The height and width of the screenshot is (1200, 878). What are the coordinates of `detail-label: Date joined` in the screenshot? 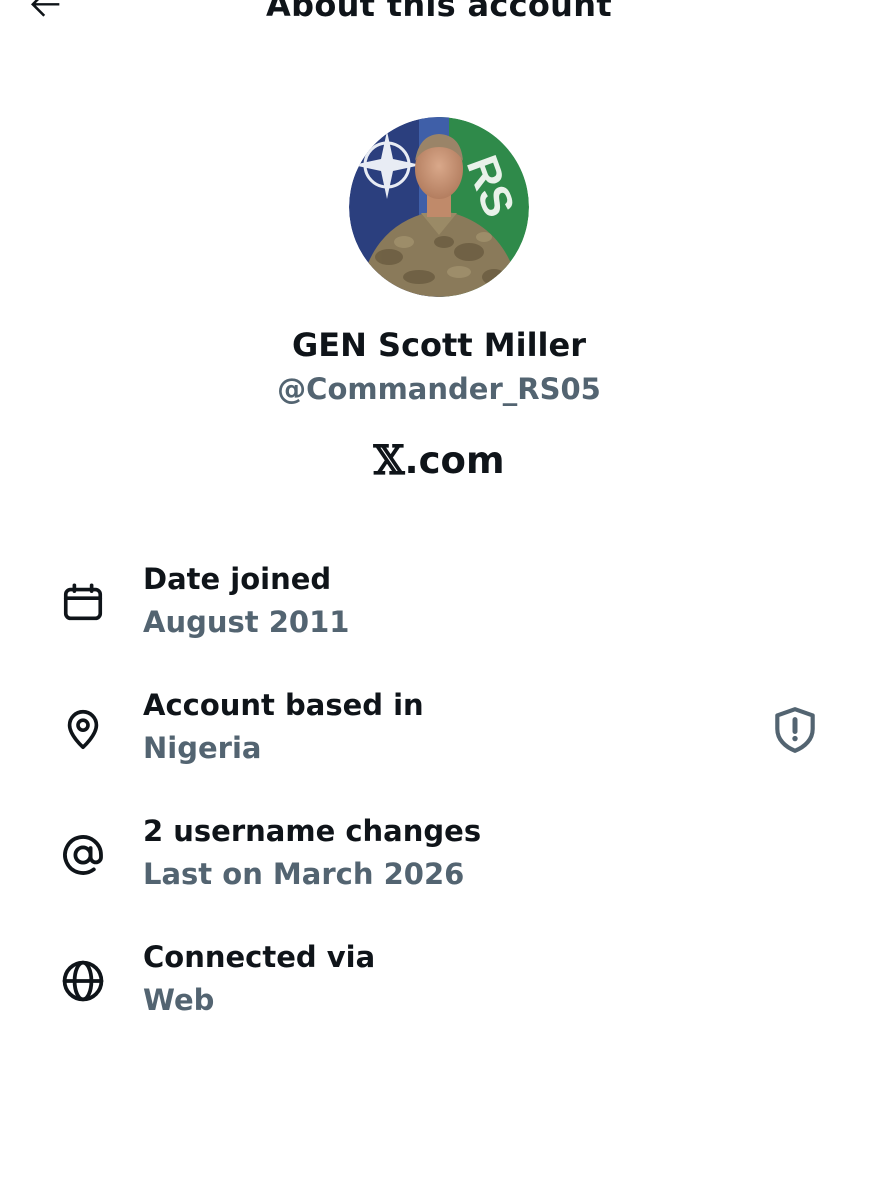 It's located at (237, 579).